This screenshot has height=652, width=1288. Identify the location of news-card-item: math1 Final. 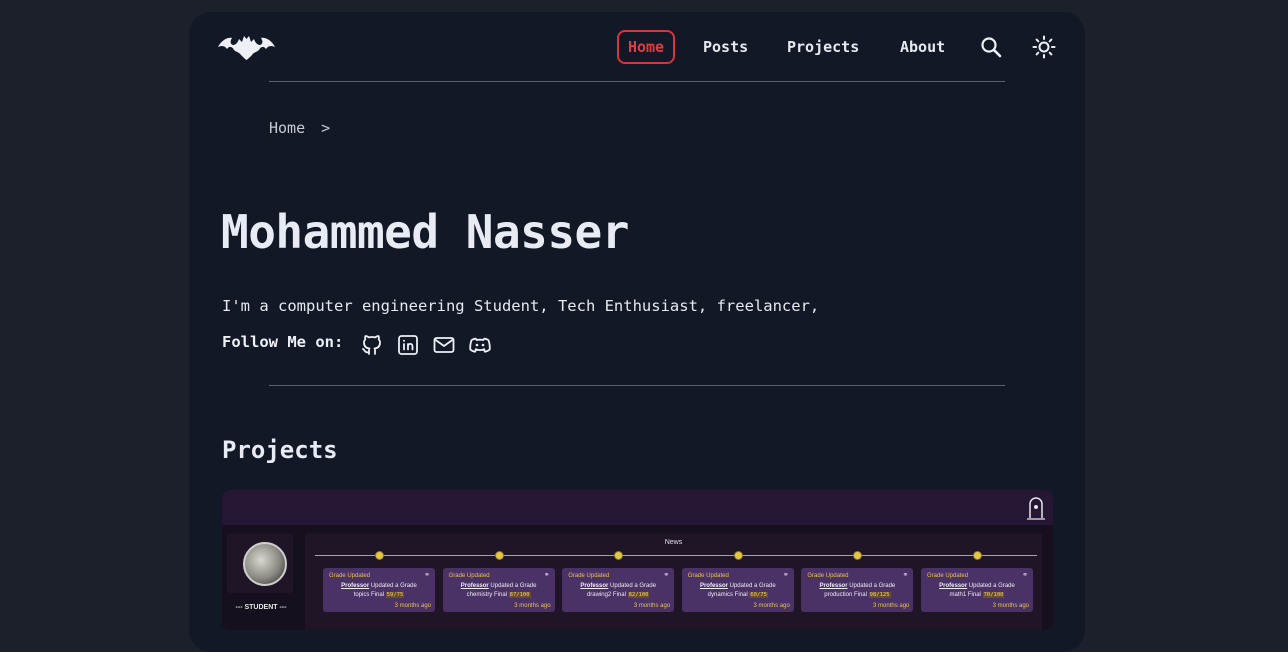
(965, 595).